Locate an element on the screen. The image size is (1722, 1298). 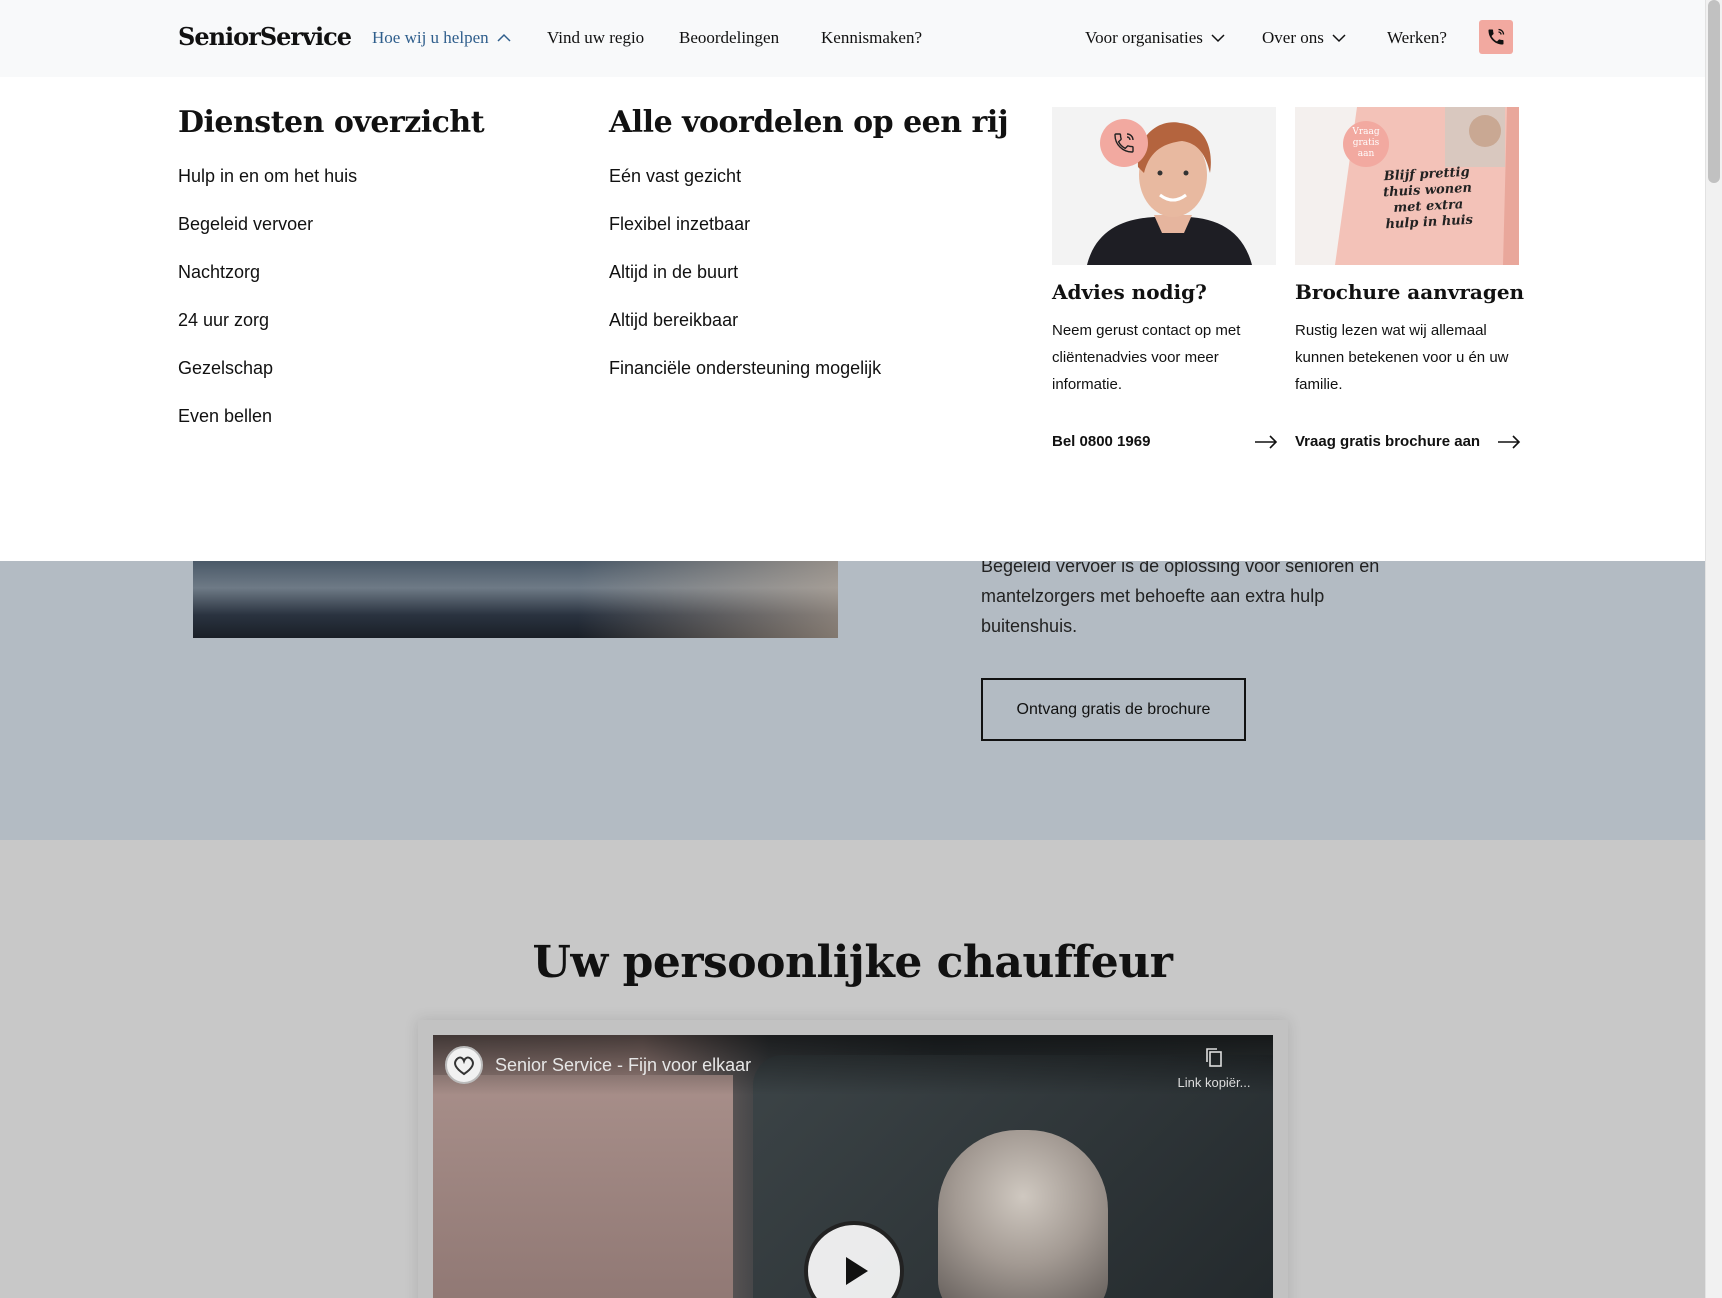
nav-label: Over ons is located at coordinates (1293, 37).